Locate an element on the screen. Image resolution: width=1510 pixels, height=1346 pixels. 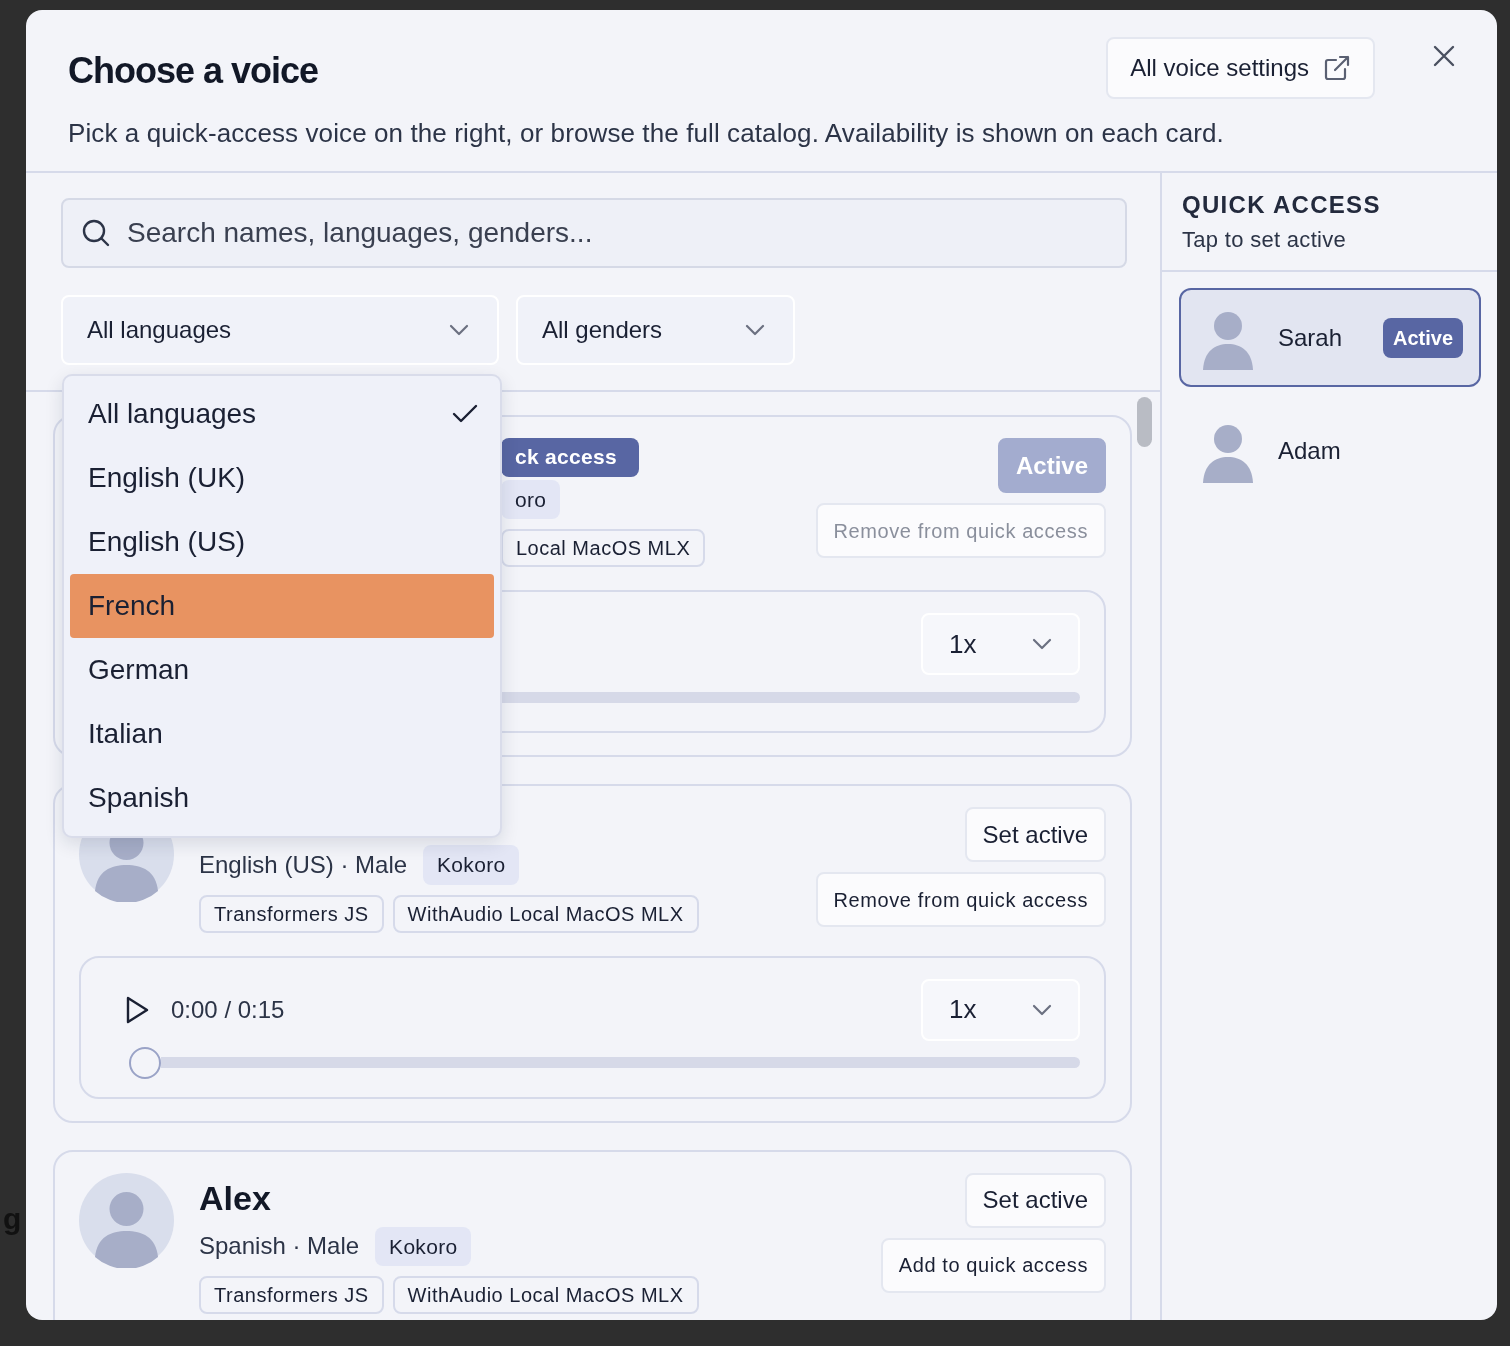
menu-item: English (US) is located at coordinates (282, 542).